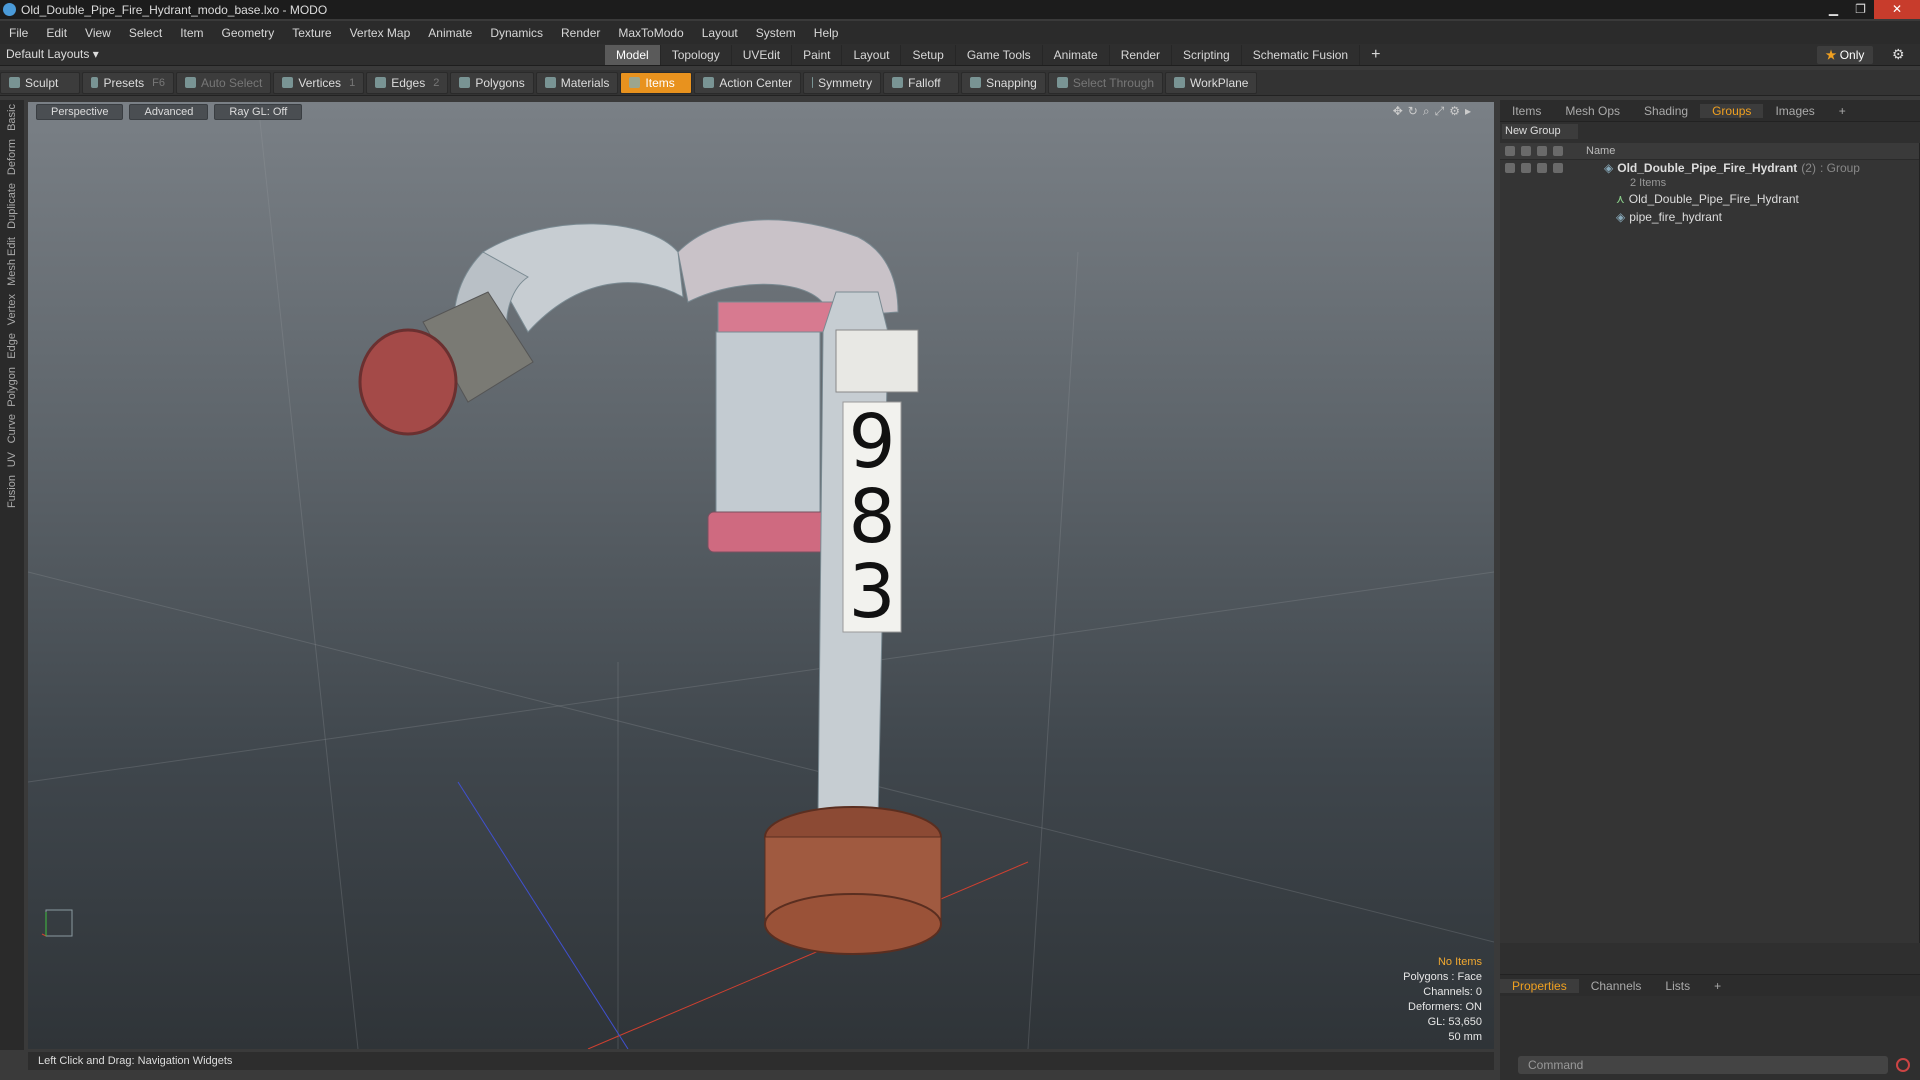 The height and width of the screenshot is (1080, 1920). I want to click on stop-icon, so click(1903, 1065).